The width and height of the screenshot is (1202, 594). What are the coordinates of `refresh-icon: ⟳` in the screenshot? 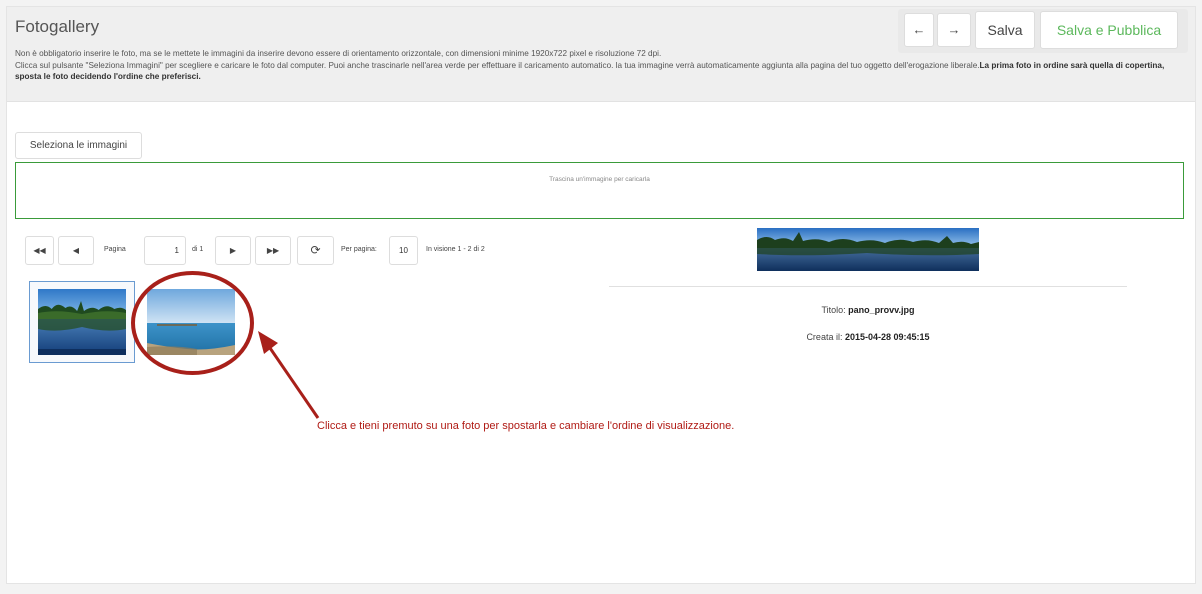 It's located at (315, 250).